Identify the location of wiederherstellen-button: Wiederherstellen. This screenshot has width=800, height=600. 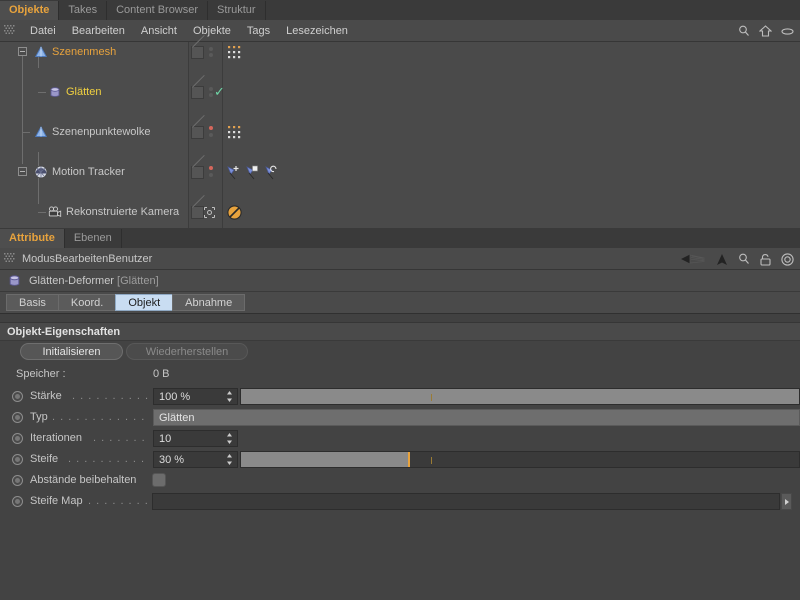
(187, 351).